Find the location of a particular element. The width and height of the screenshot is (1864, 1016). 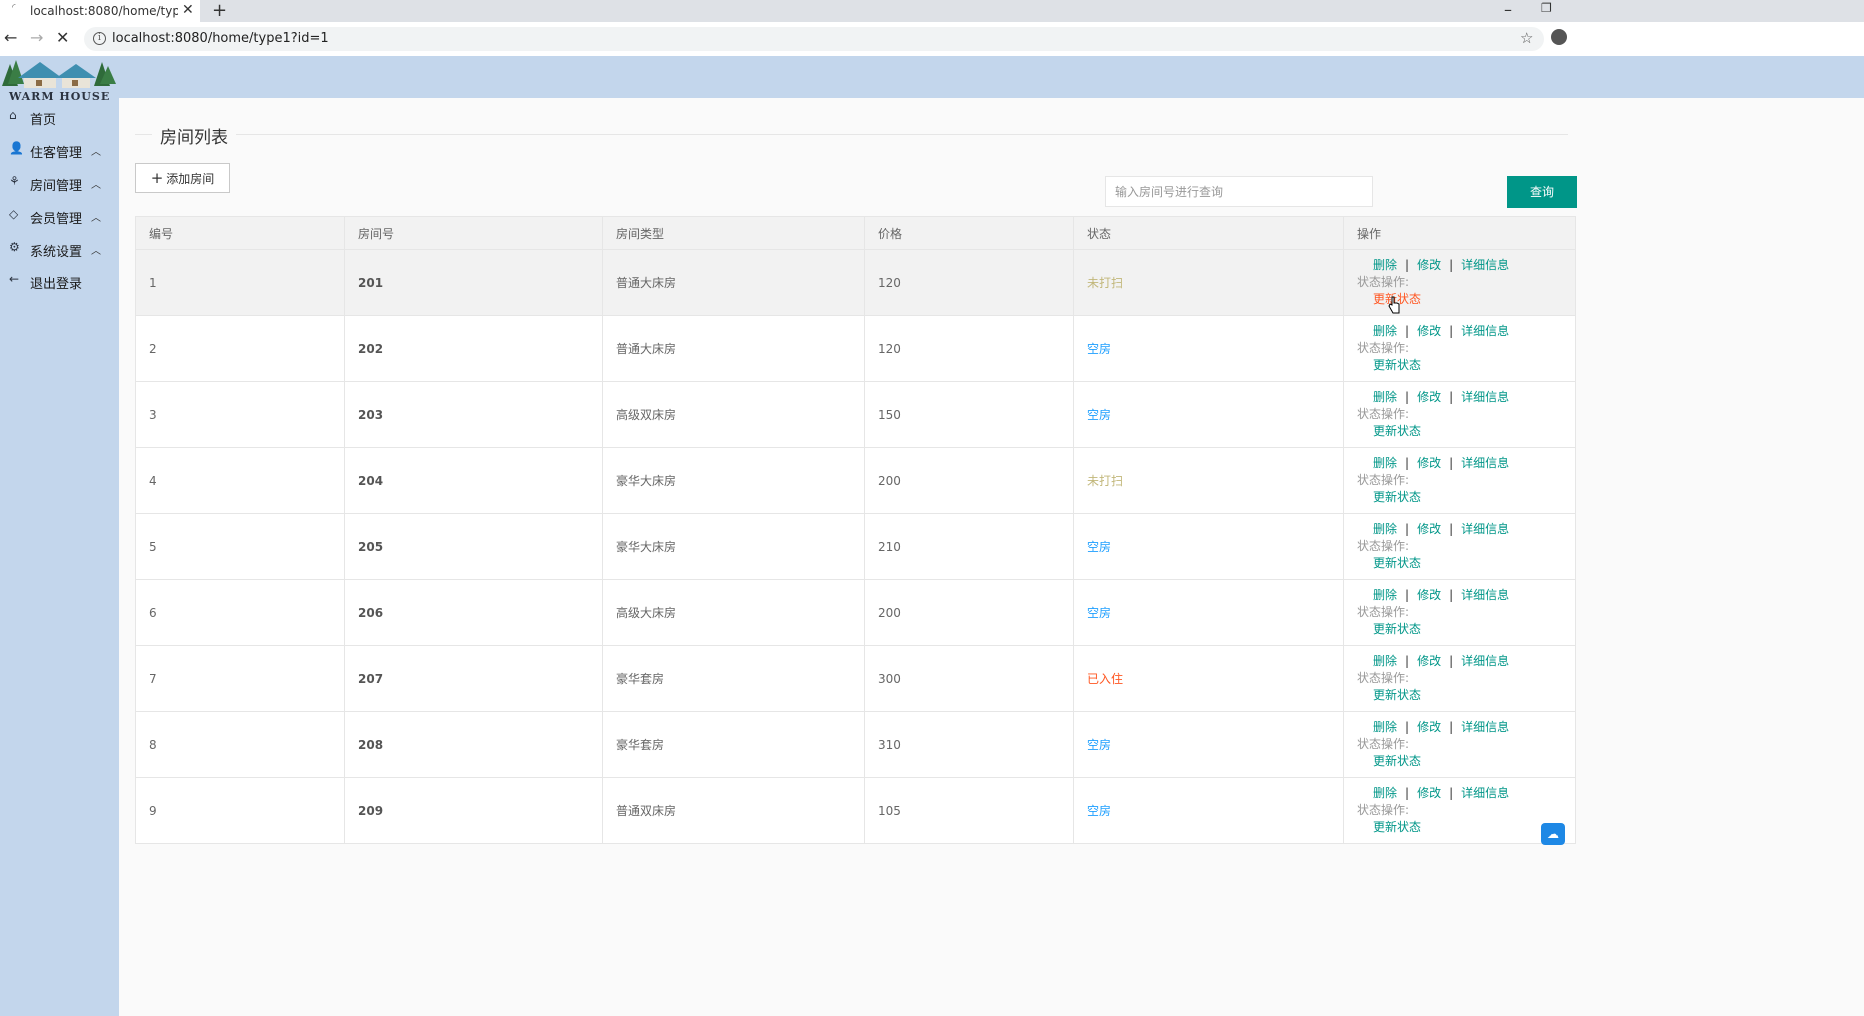

search-input is located at coordinates (1239, 191).